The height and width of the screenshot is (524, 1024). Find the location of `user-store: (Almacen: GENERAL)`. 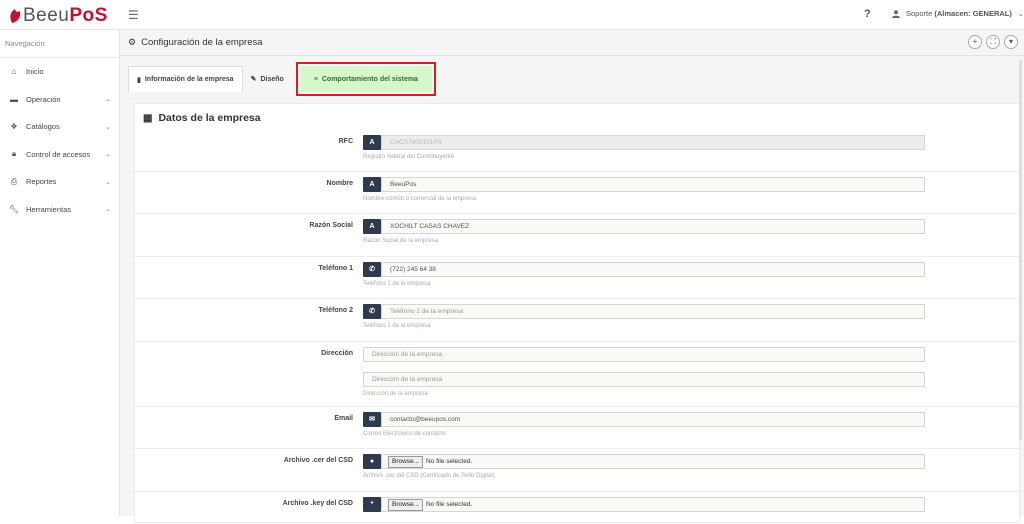

user-store: (Almacen: GENERAL) is located at coordinates (973, 13).